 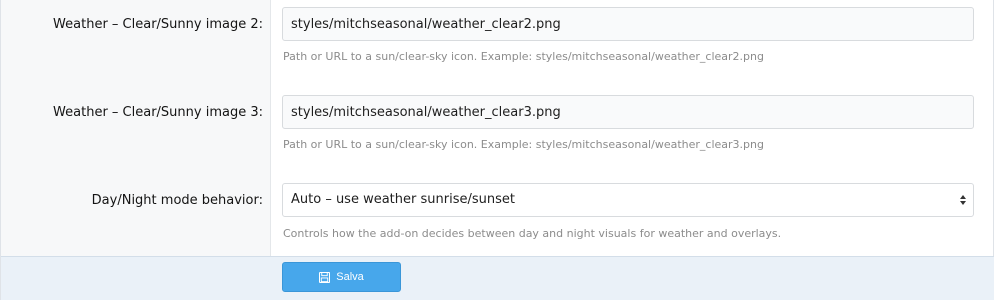 I want to click on day-night-selected-value: Auto – use weather sunrise/sunset, so click(x=403, y=199).